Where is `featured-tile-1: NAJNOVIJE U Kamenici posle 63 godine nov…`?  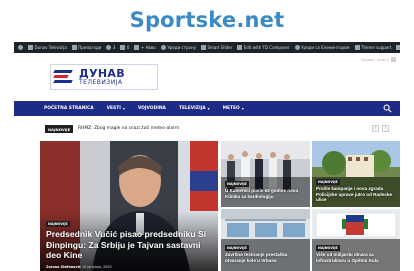 featured-tile-1: NAJNOVIJE U Kamenici posle 63 godine nov… is located at coordinates (265, 174).